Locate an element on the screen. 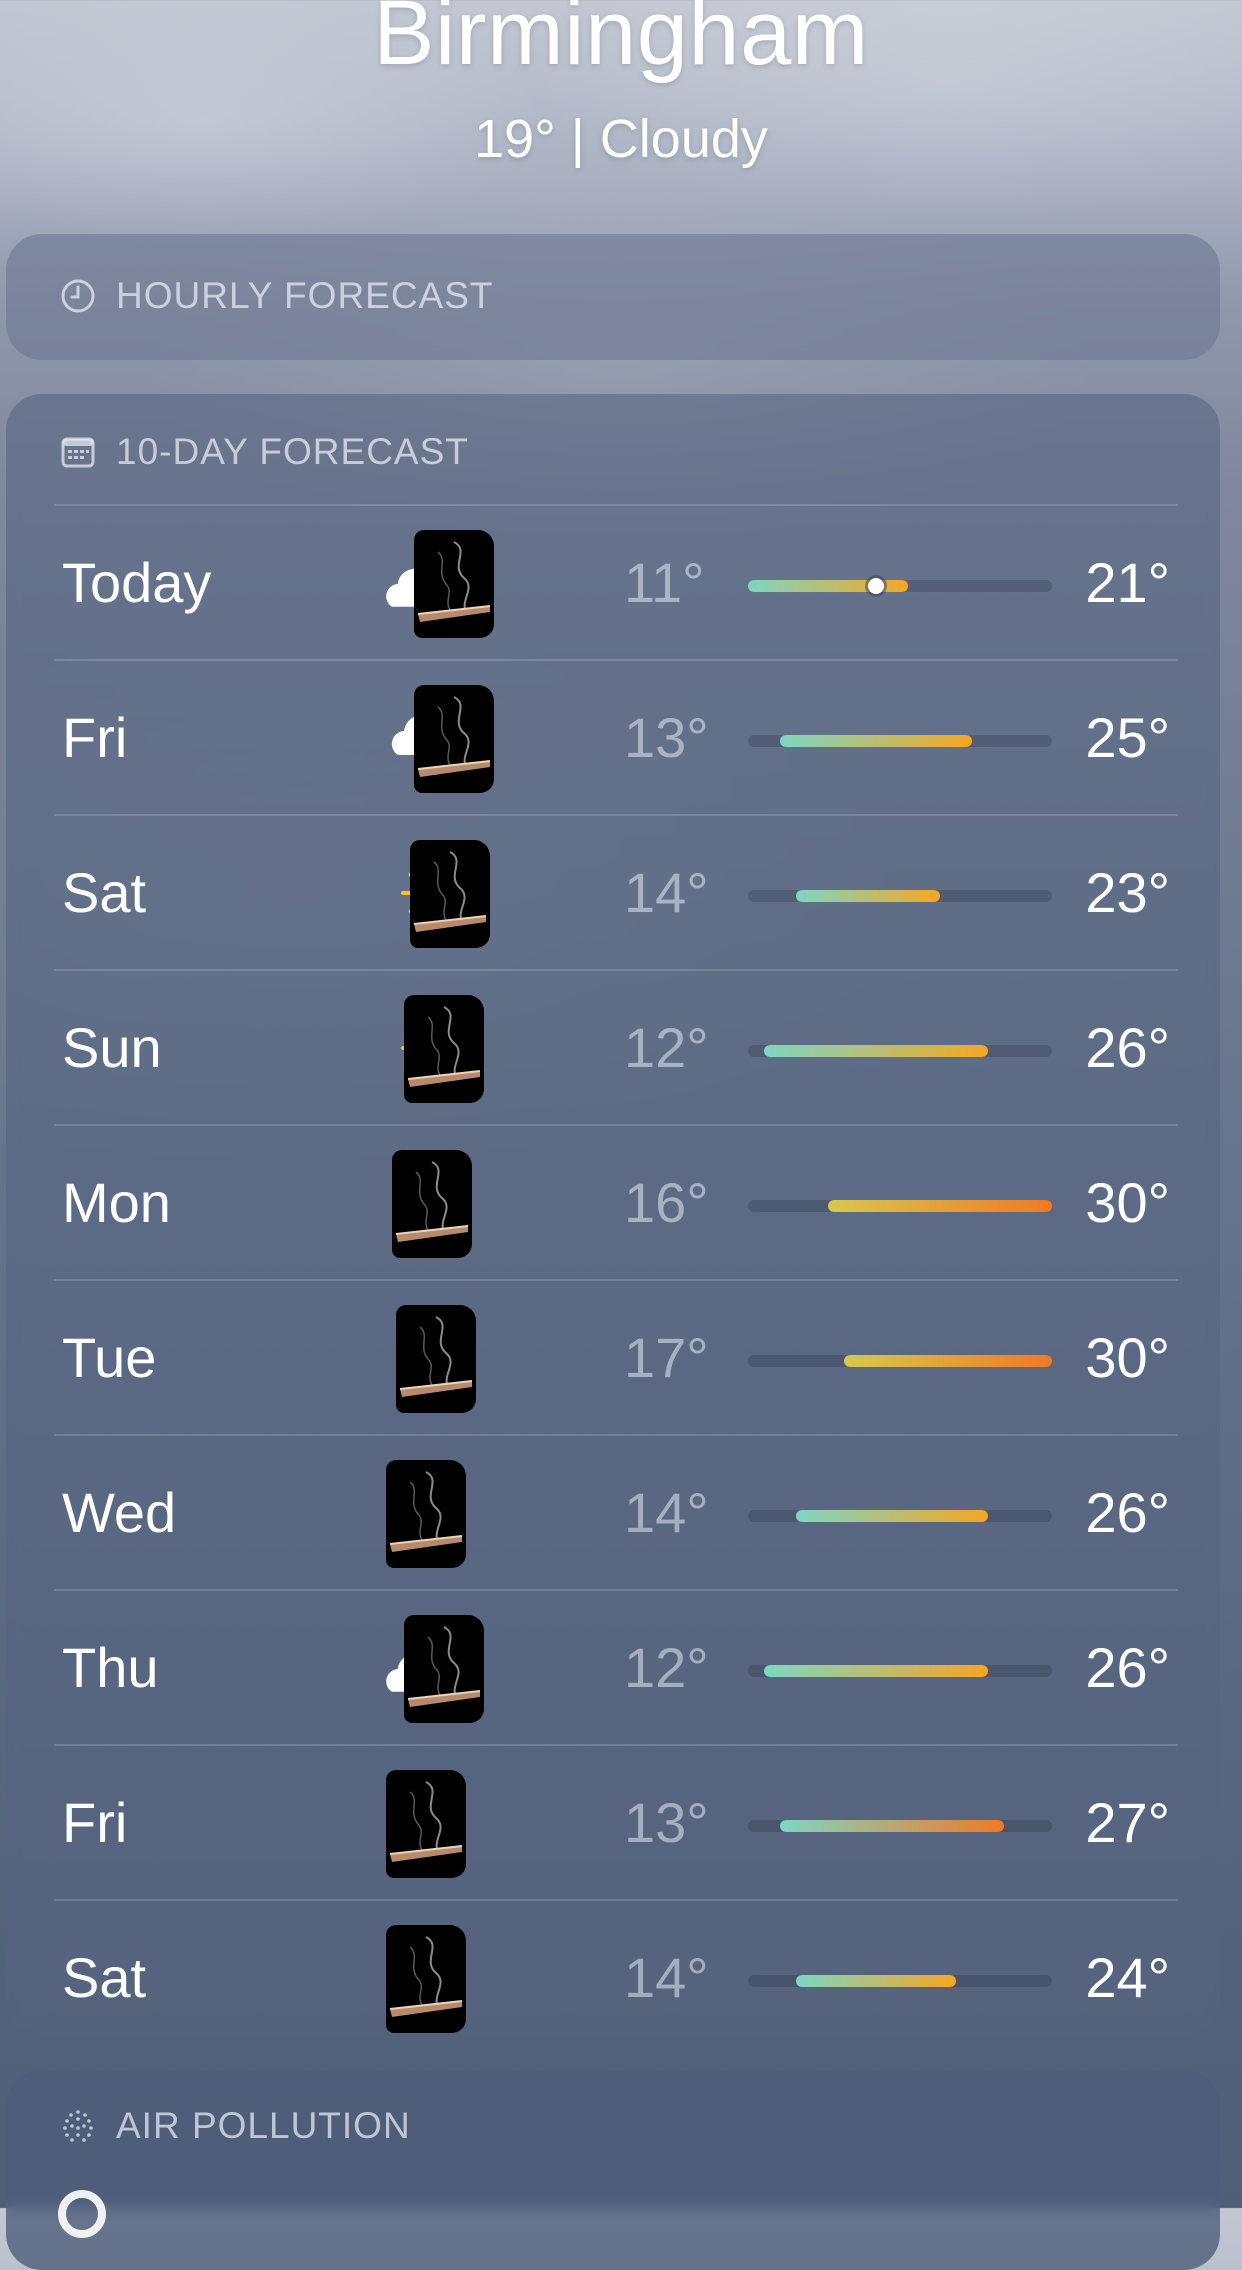 The image size is (1242, 2270). high-temp: 24° is located at coordinates (1127, 1977).